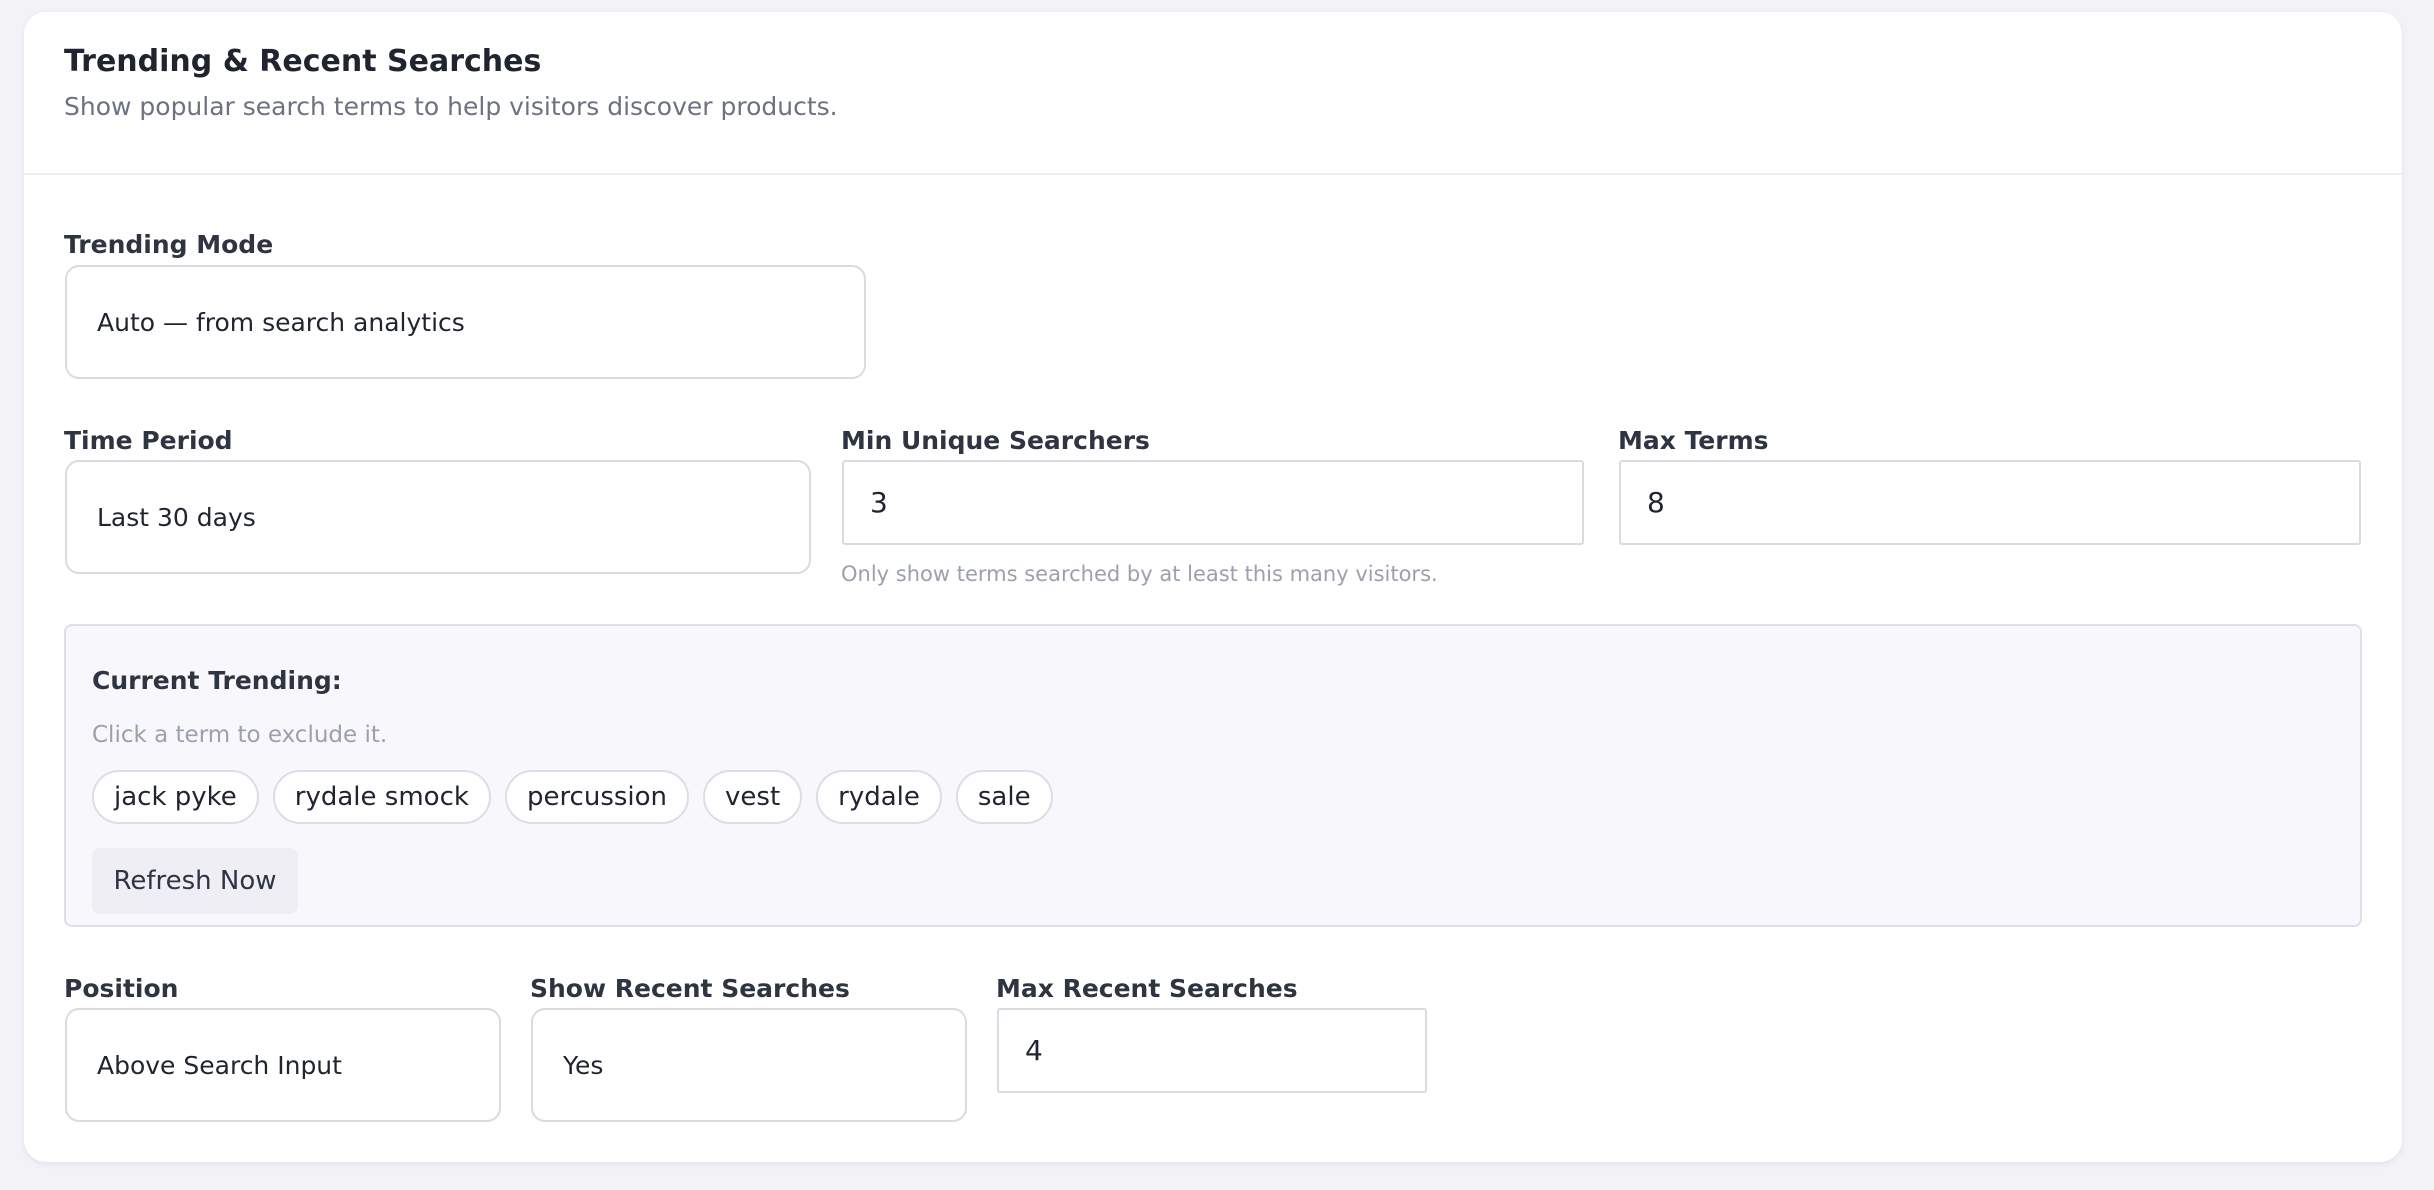 This screenshot has height=1190, width=2434. I want to click on position-label: Position, so click(121, 988).